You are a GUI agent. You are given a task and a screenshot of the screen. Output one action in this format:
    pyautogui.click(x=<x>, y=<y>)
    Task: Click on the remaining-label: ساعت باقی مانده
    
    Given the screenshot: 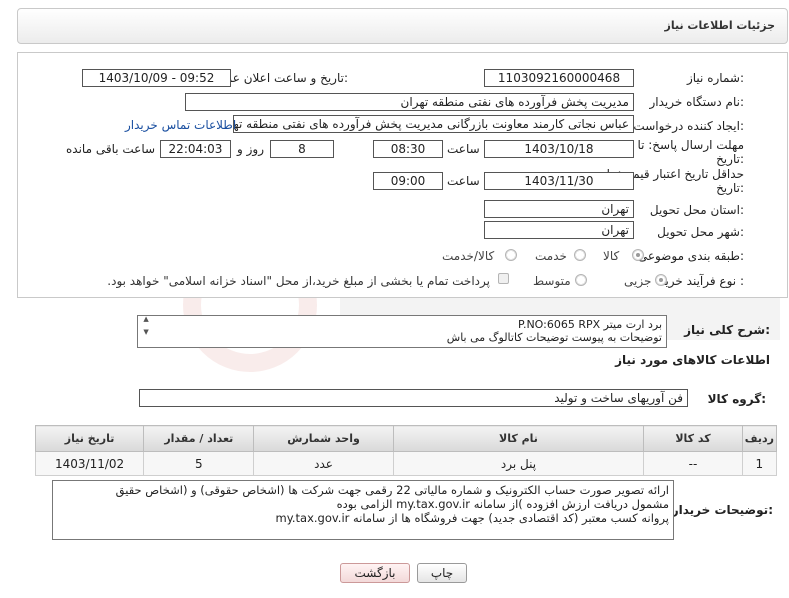 What is the action you would take?
    pyautogui.click(x=111, y=149)
    